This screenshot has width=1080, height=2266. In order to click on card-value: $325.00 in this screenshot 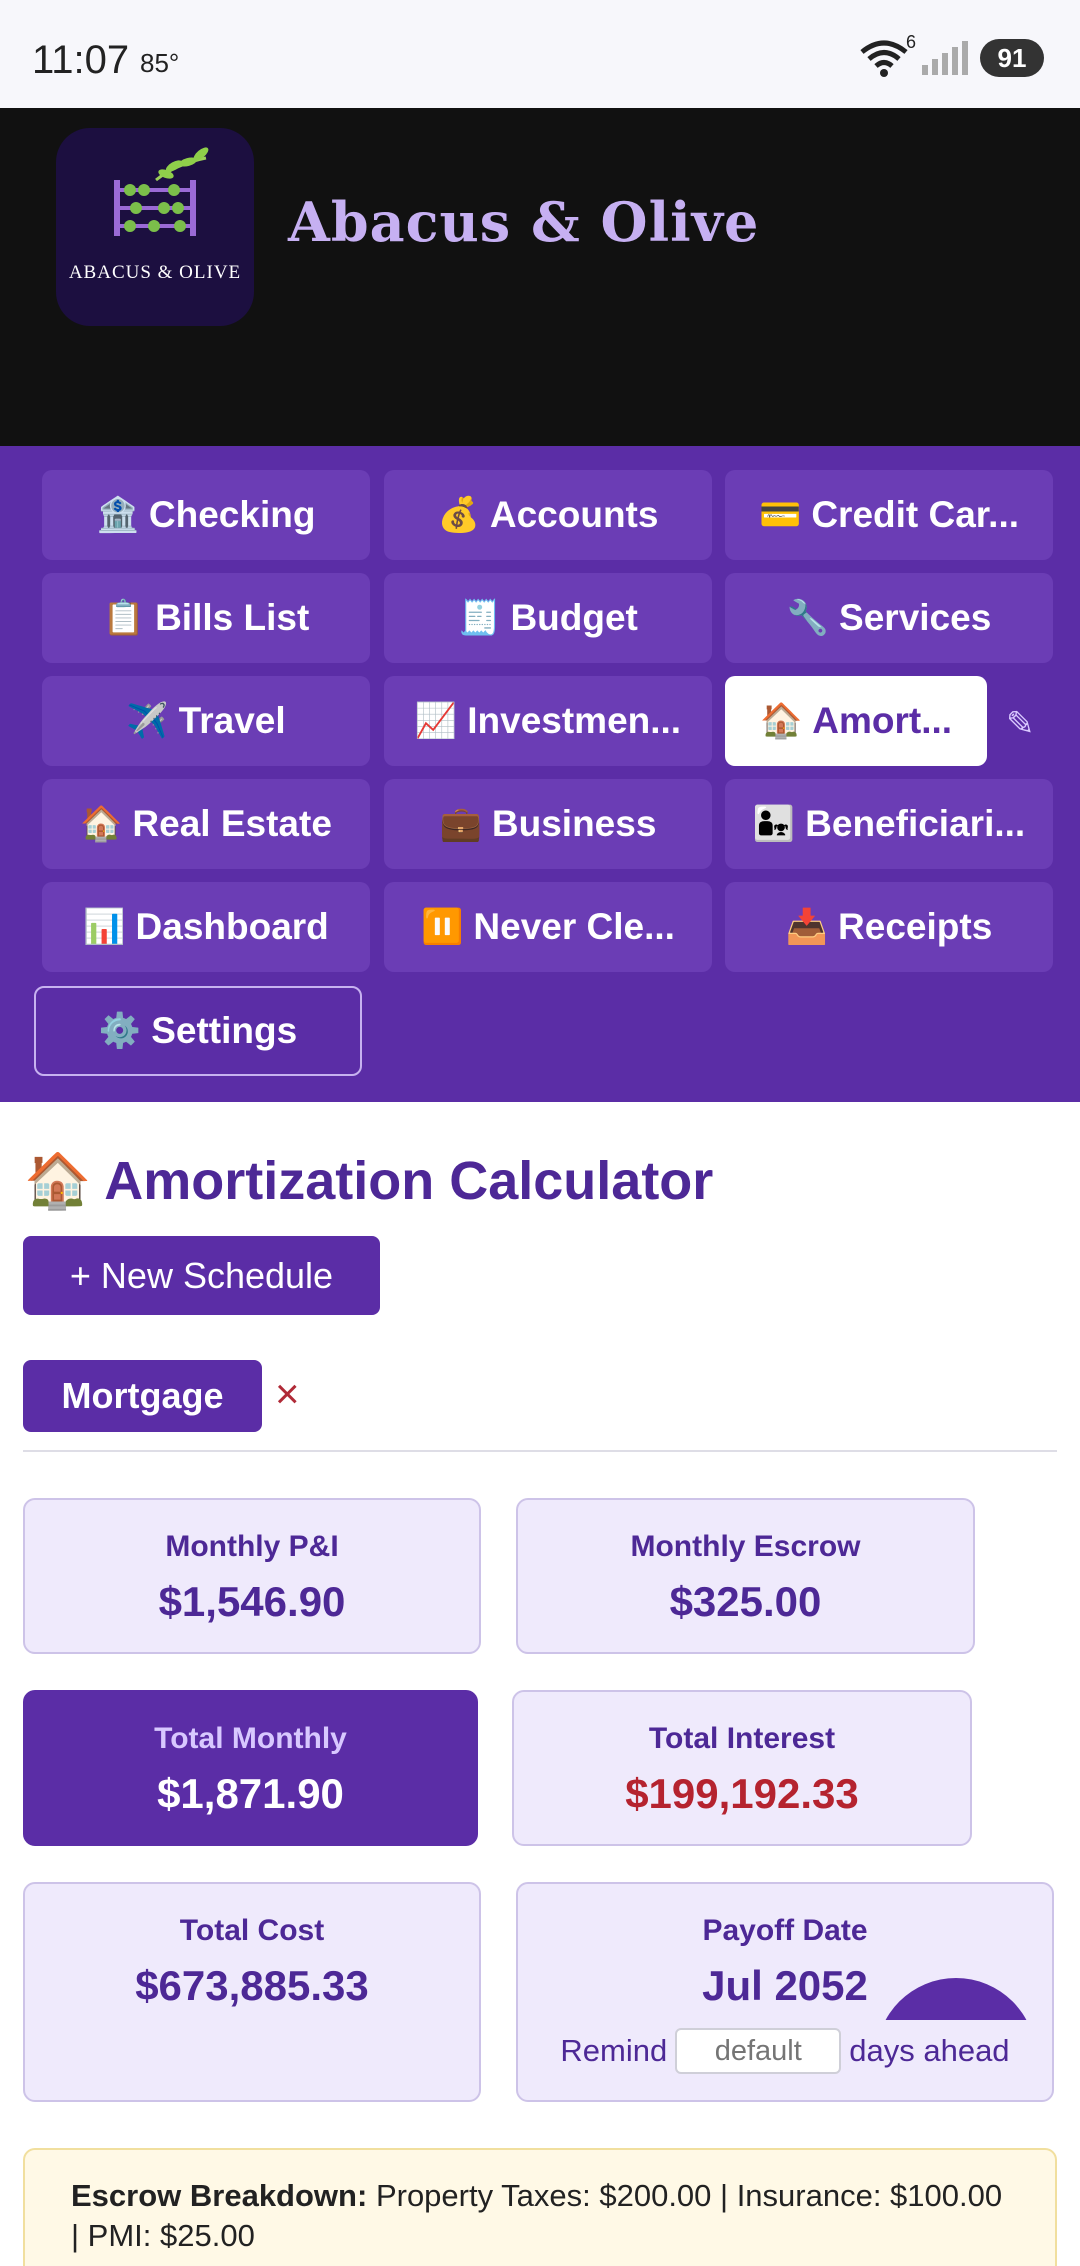, I will do `click(745, 1601)`.